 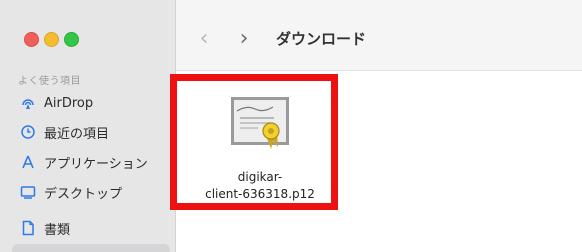 I want to click on close-window-button, so click(x=31, y=39).